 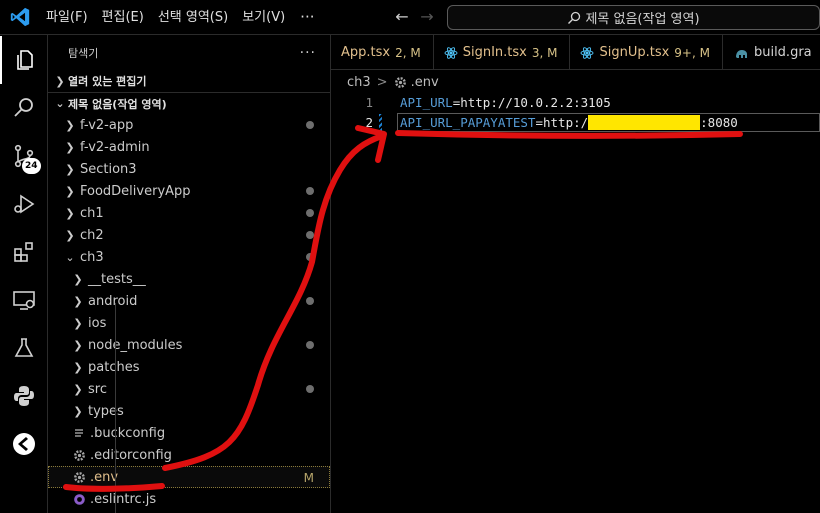 I want to click on breadcrumb-folder: ch3, so click(x=359, y=82).